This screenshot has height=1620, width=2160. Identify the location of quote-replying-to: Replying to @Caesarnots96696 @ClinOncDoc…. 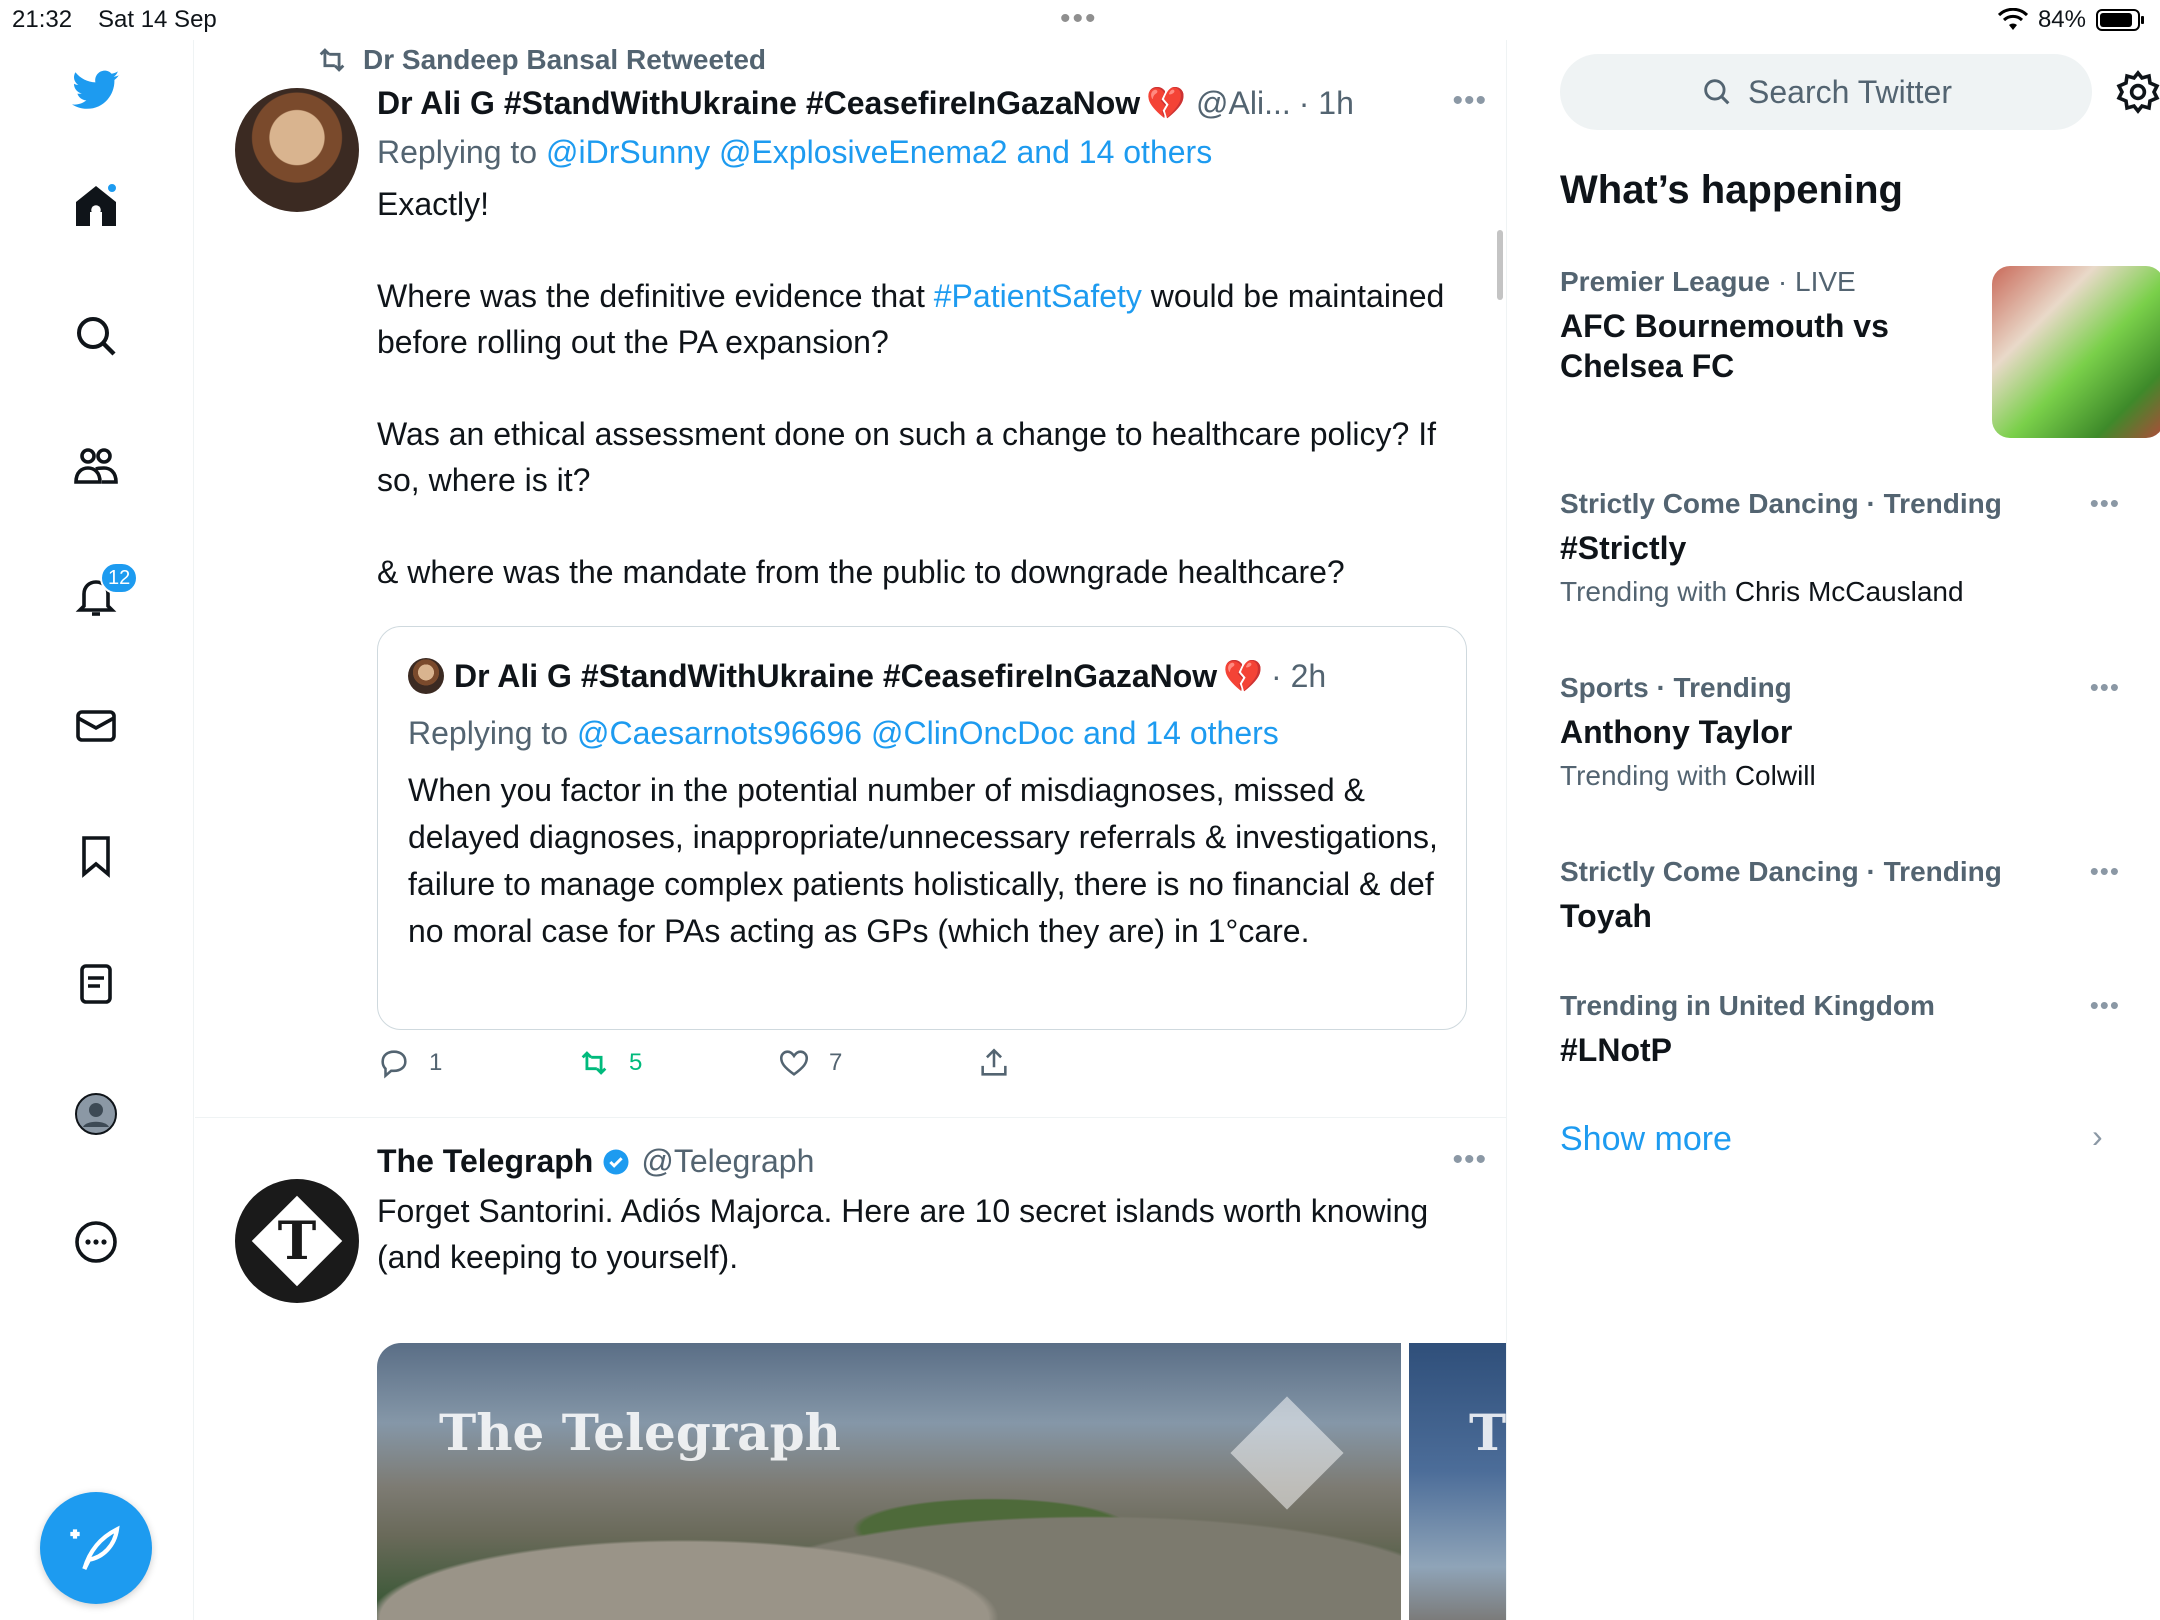
(843, 733).